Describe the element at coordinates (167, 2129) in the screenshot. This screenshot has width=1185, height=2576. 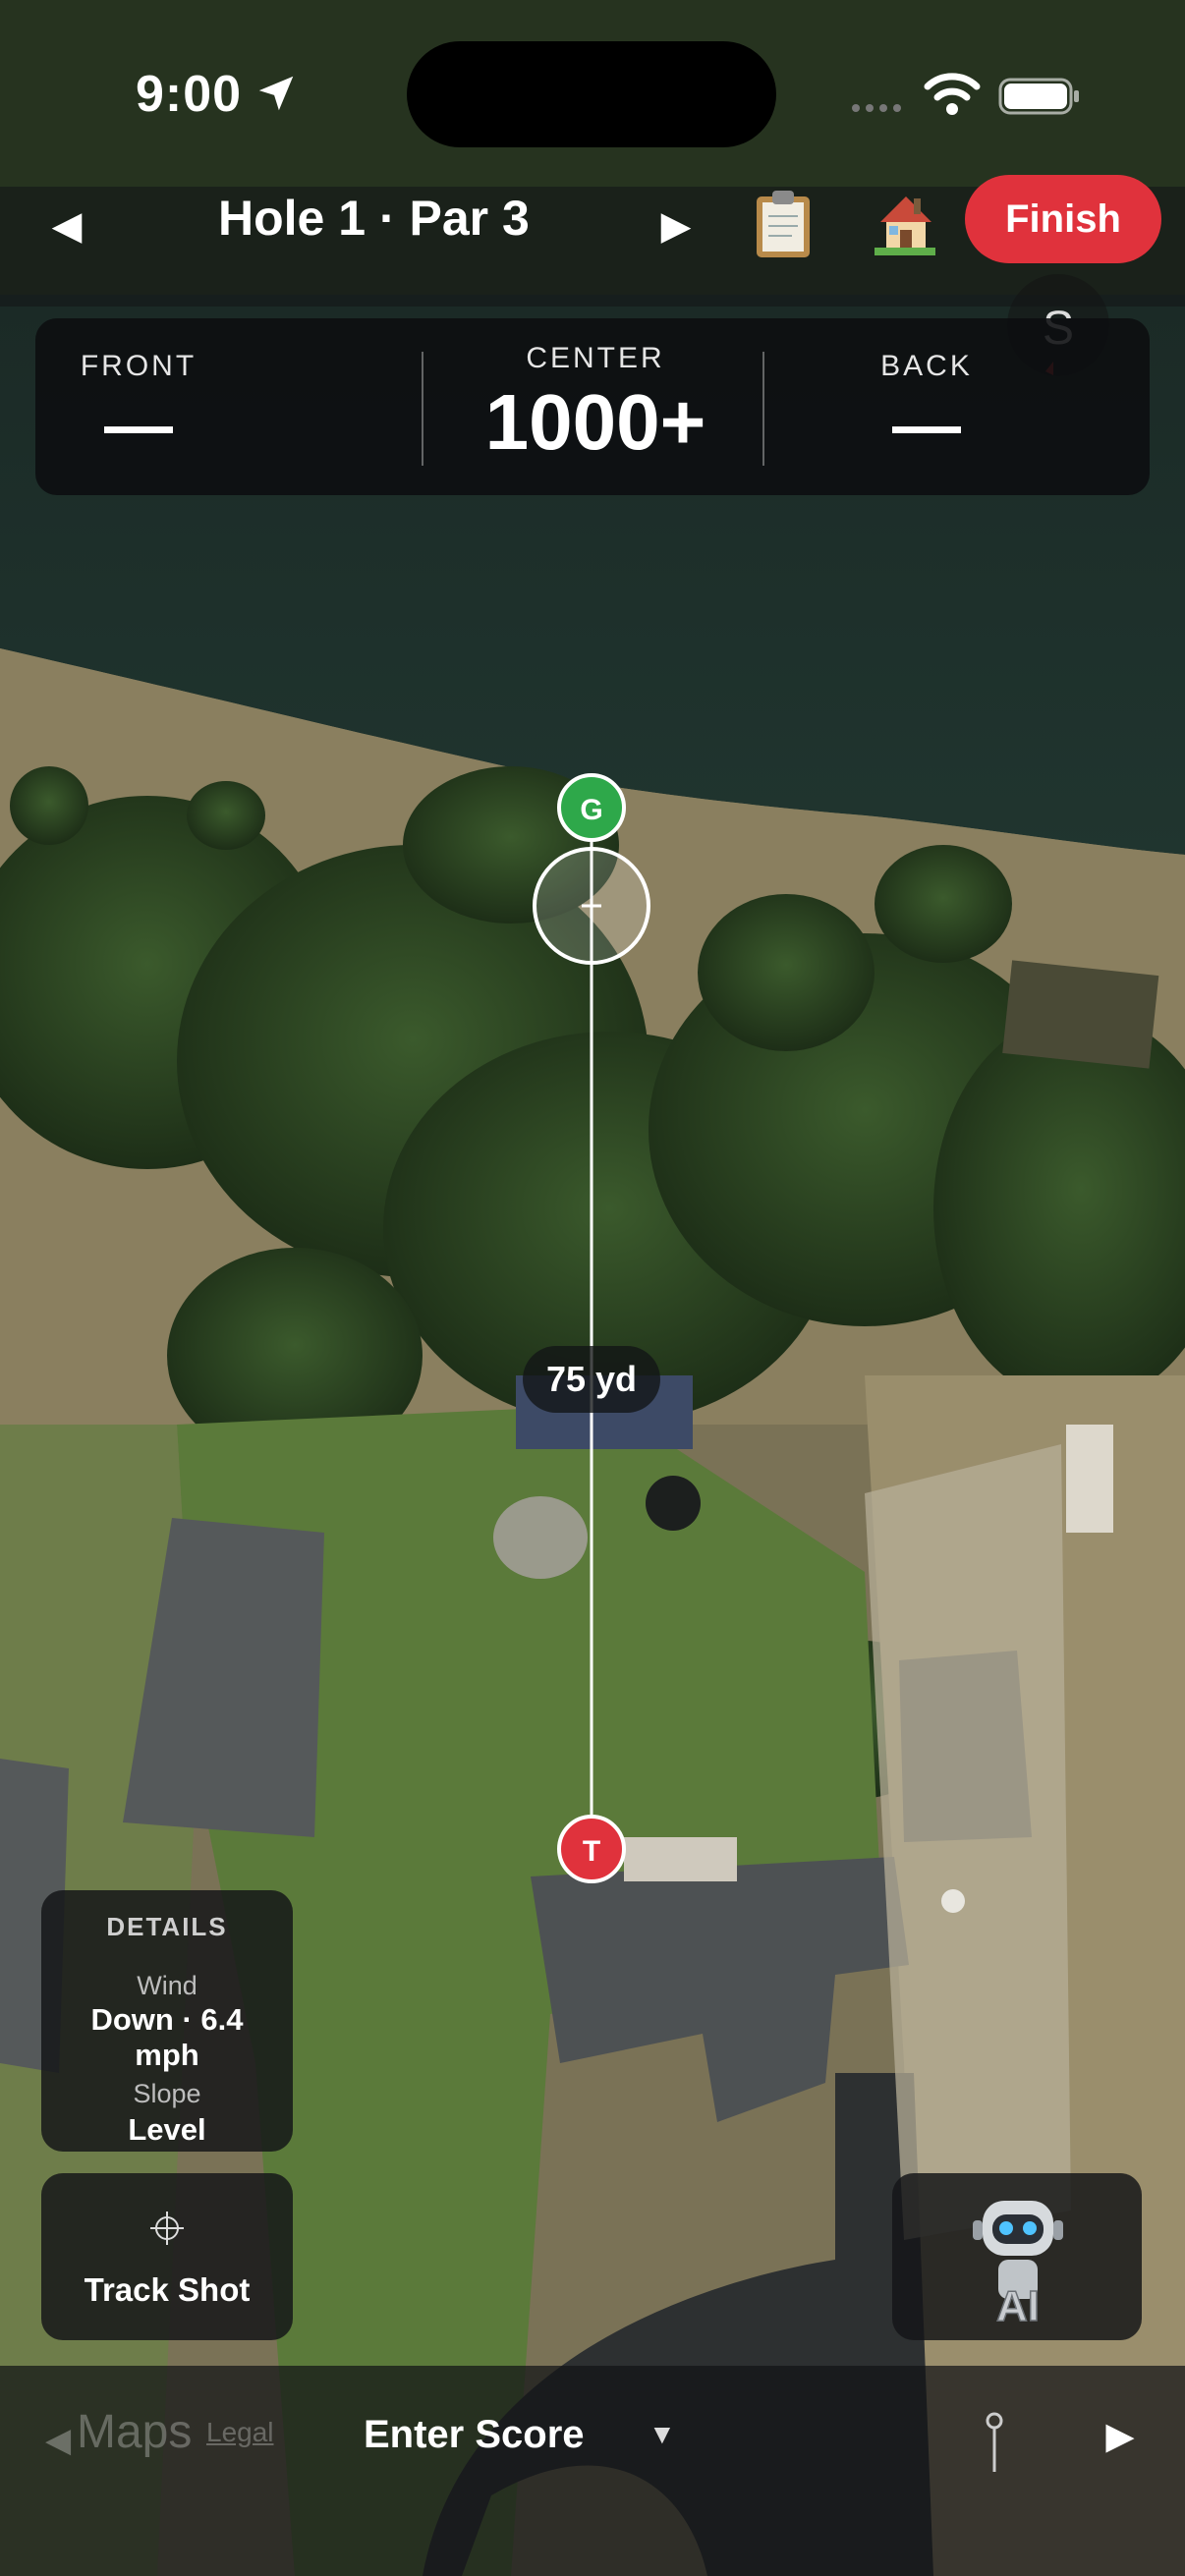
I see `slope-value: Level` at that location.